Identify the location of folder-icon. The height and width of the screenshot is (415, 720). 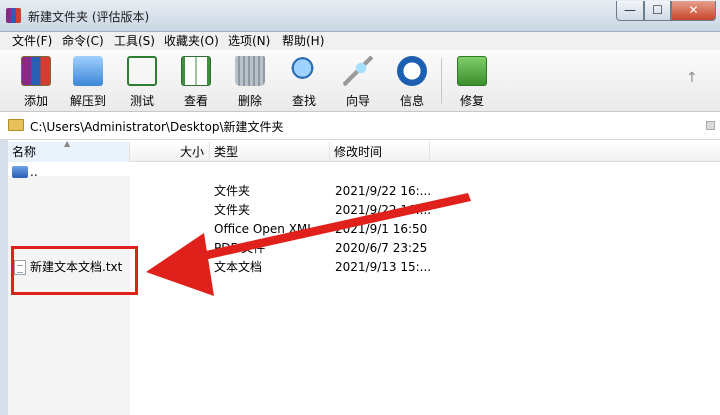
(16, 125).